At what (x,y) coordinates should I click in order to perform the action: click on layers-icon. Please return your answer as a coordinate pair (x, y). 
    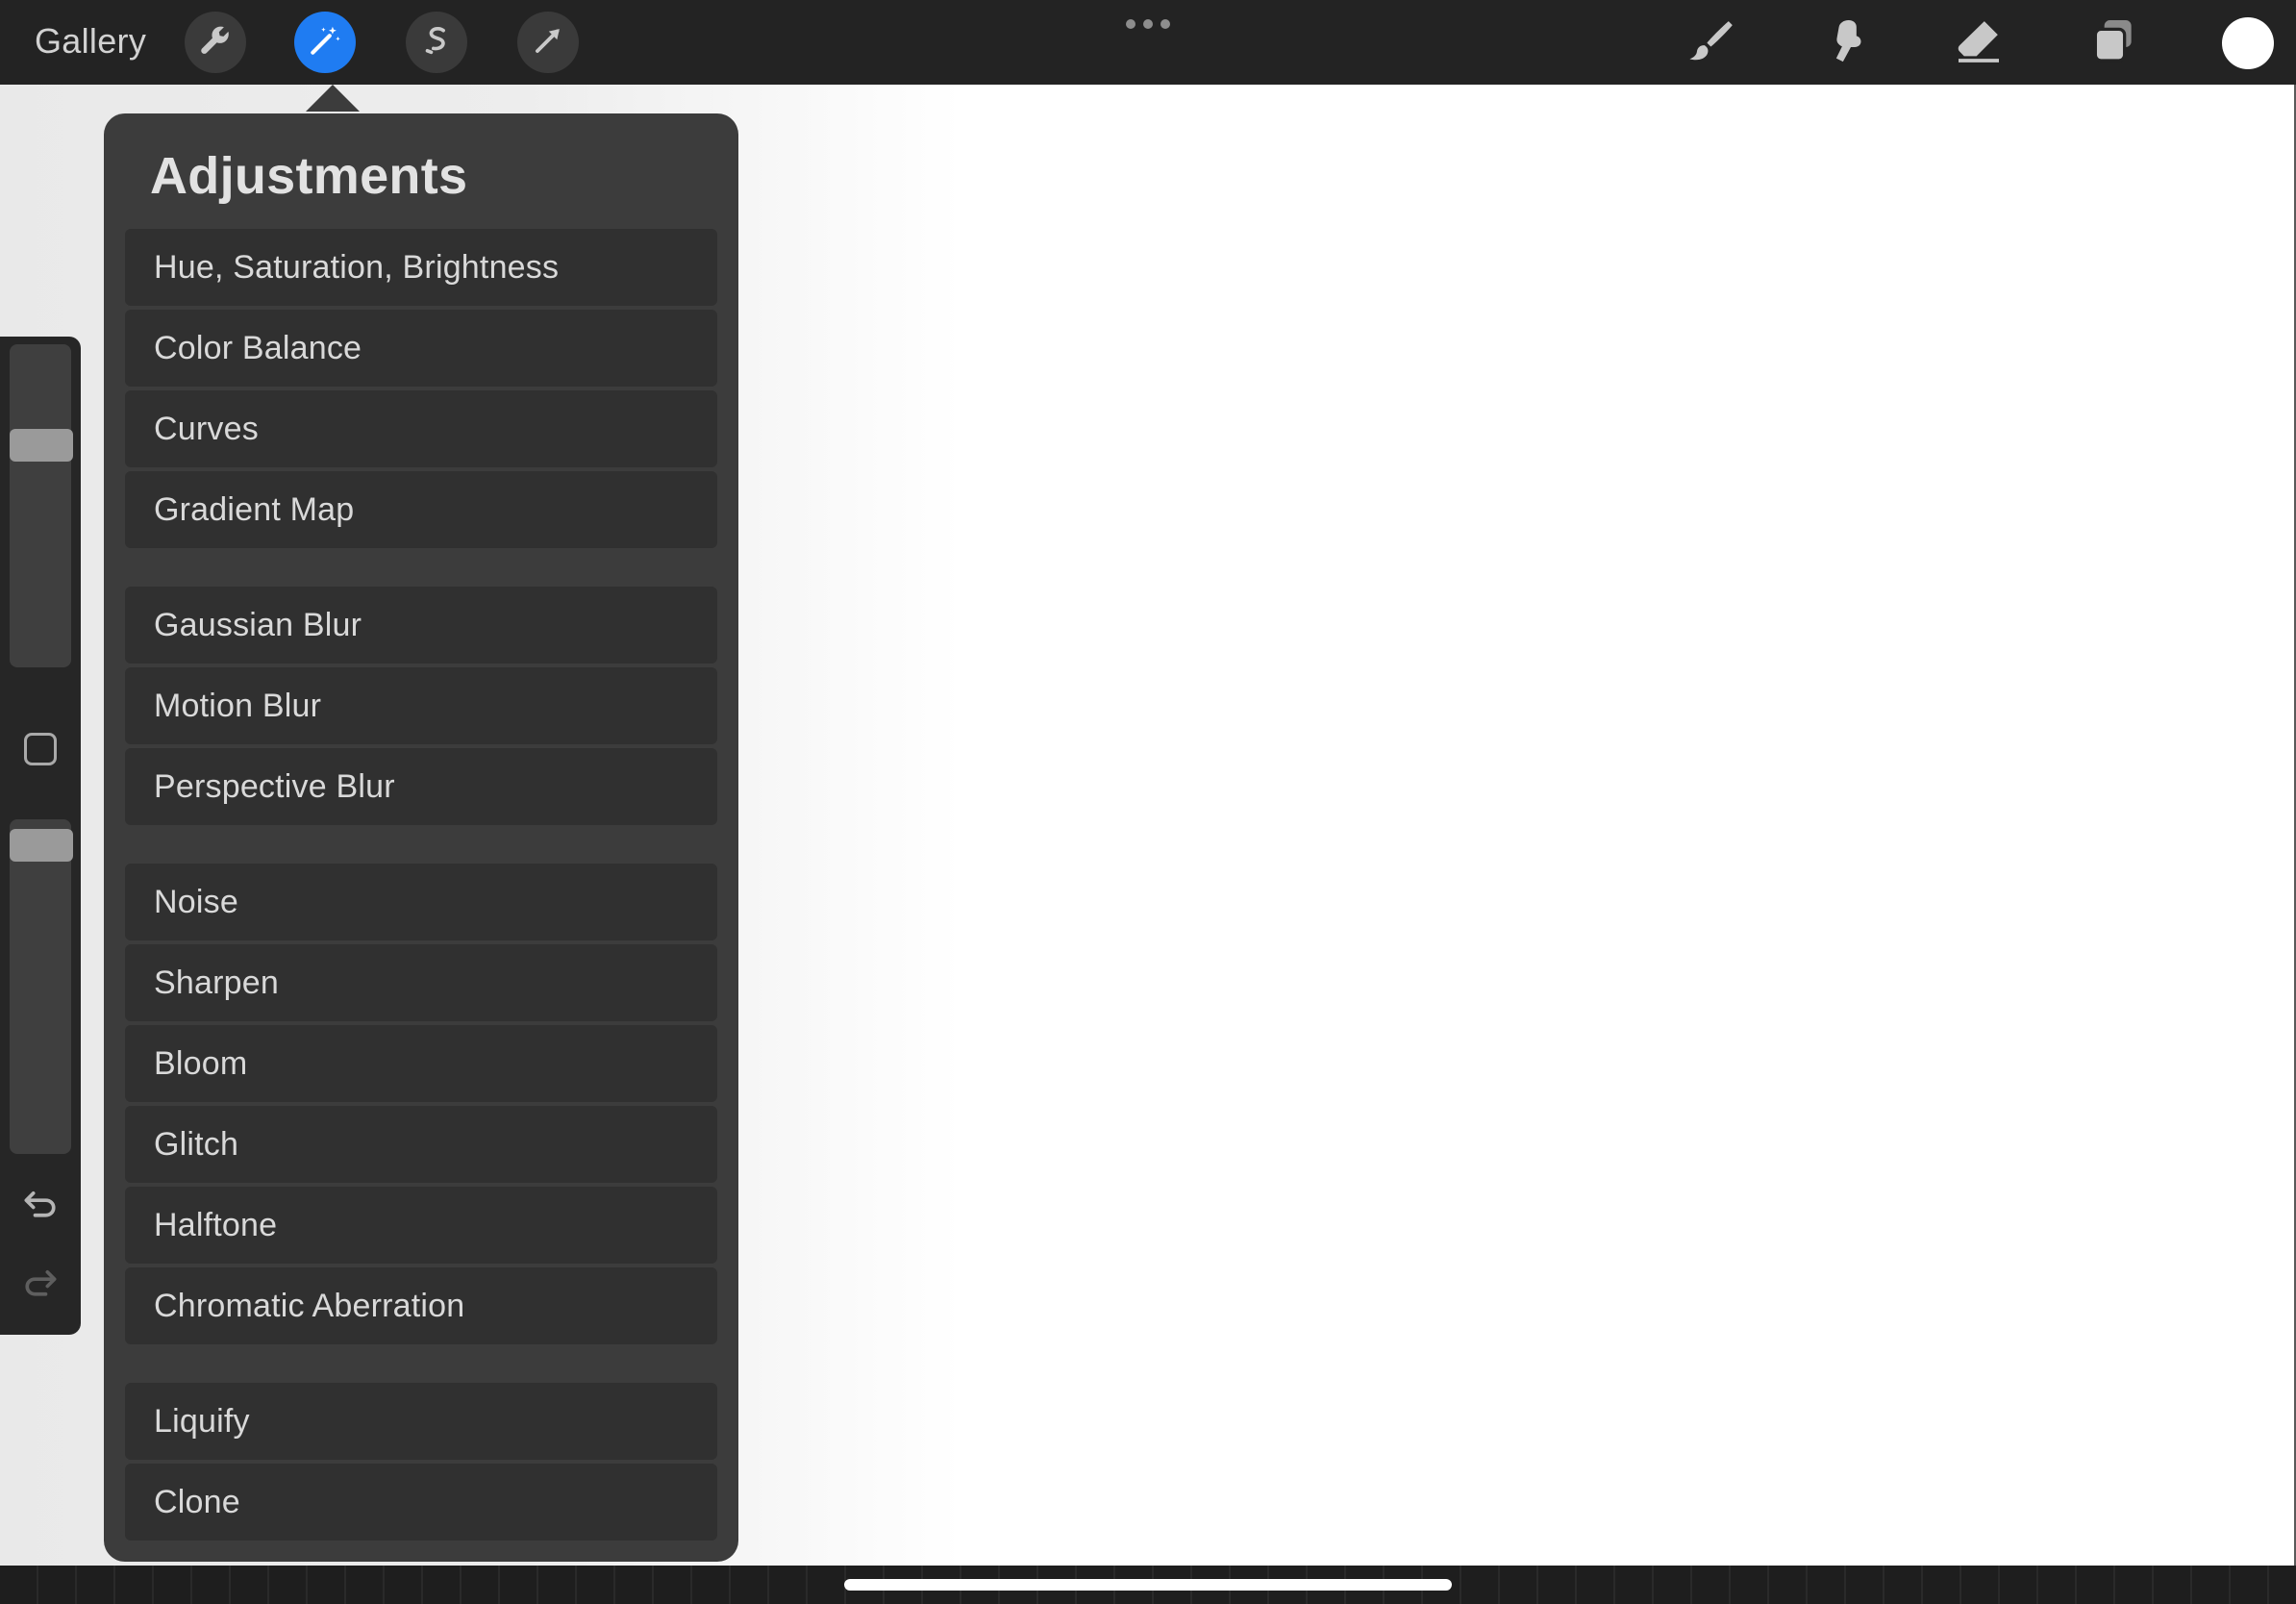
    Looking at the image, I should click on (2113, 42).